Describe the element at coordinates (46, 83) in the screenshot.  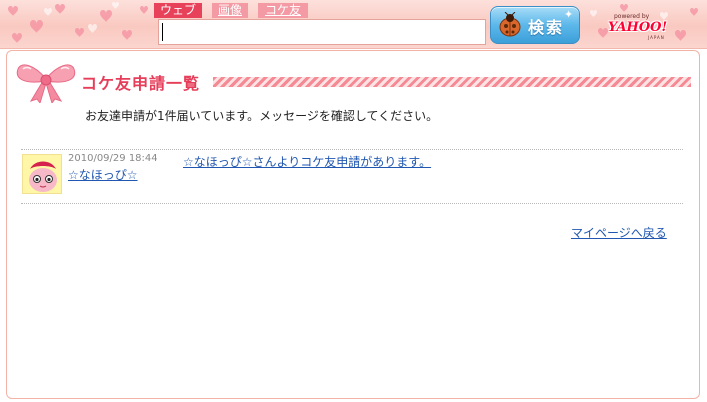
I see `ribbon-icon` at that location.